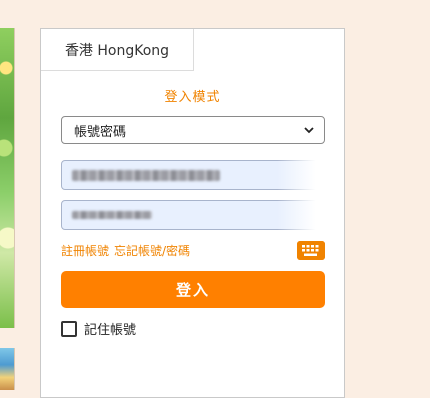  Describe the element at coordinates (309, 130) in the screenshot. I see `chevron-down-icon` at that location.